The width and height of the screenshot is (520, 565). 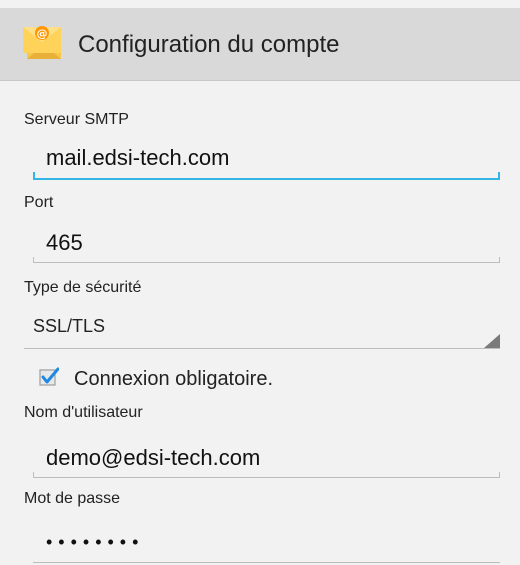 What do you see at coordinates (33, 475) in the screenshot?
I see `username-tick-left` at bounding box center [33, 475].